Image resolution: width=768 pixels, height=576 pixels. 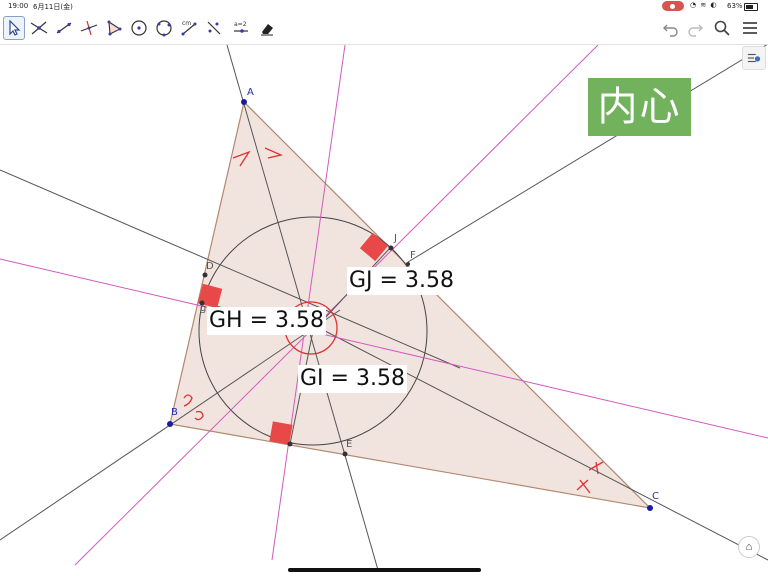 What do you see at coordinates (205, 275) in the screenshot?
I see `point-d` at bounding box center [205, 275].